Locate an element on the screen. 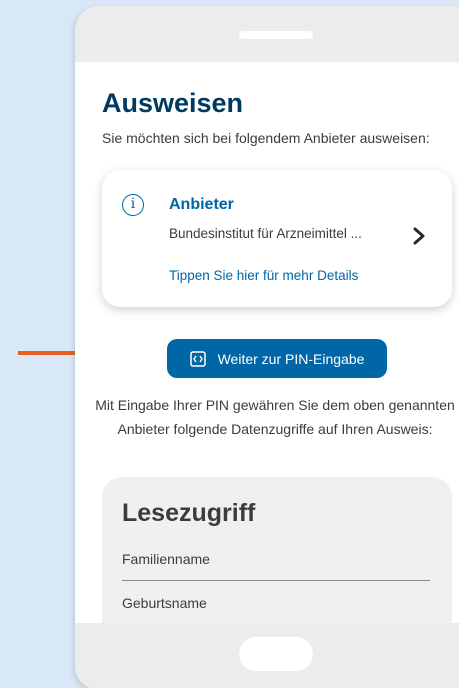  divider is located at coordinates (276, 580).